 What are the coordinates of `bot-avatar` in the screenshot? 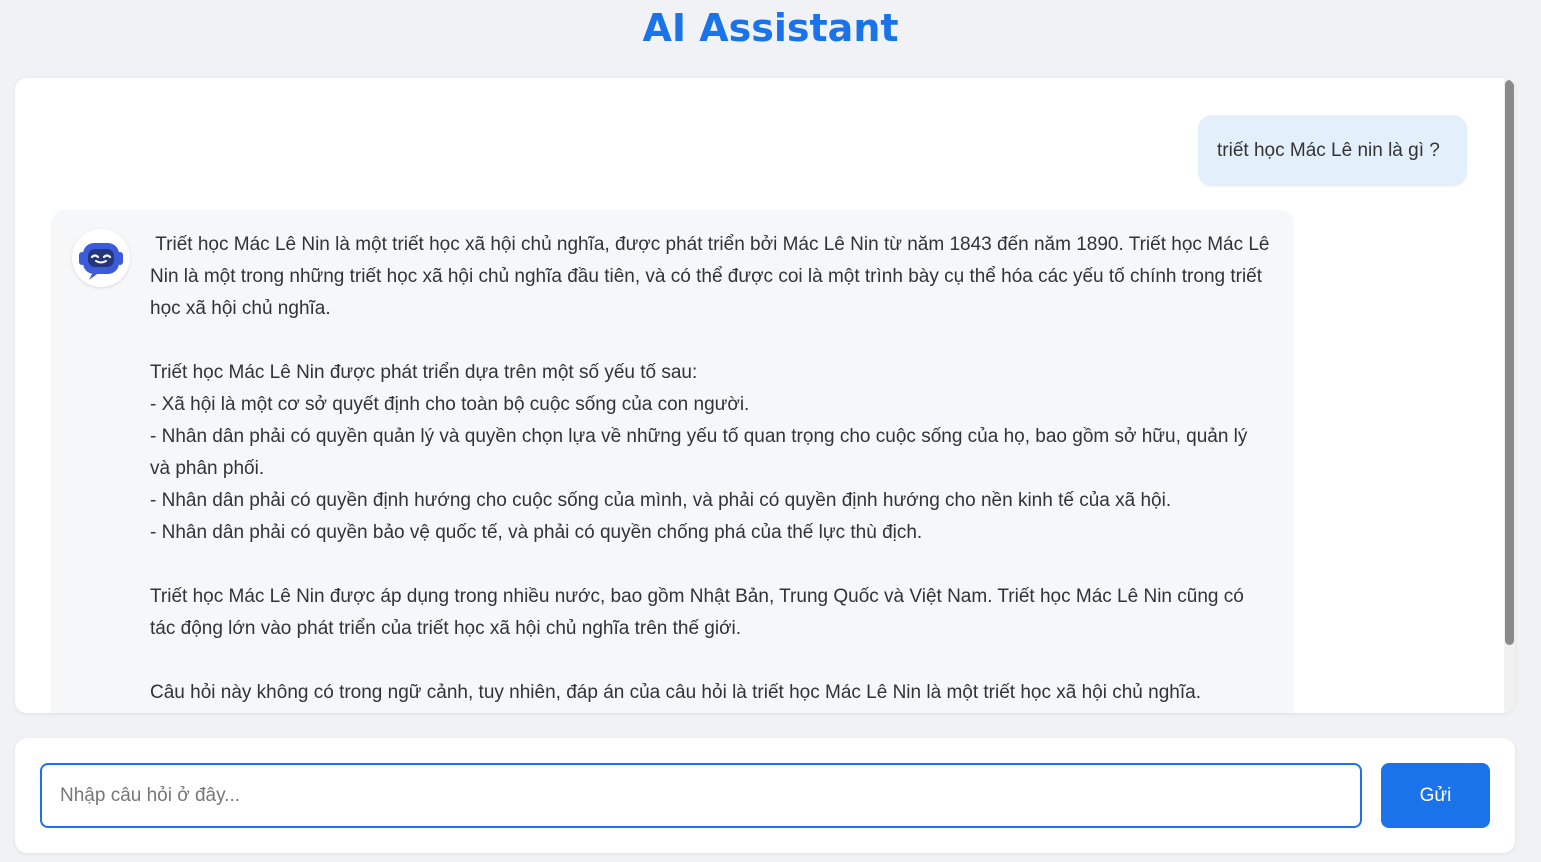 It's located at (101, 258).